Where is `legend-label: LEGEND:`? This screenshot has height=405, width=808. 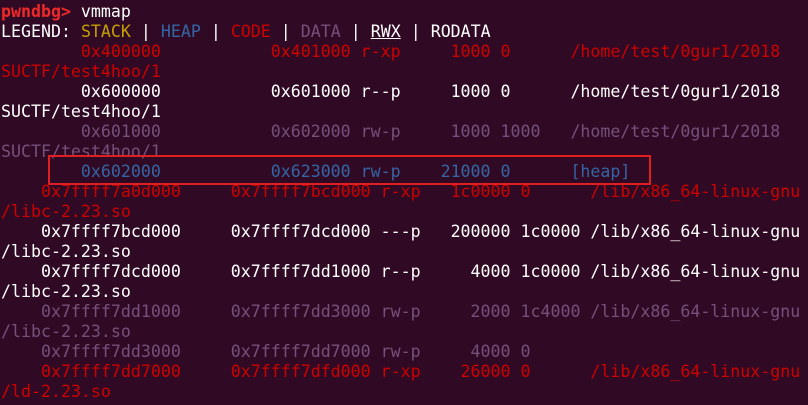 legend-label: LEGEND: is located at coordinates (41, 31).